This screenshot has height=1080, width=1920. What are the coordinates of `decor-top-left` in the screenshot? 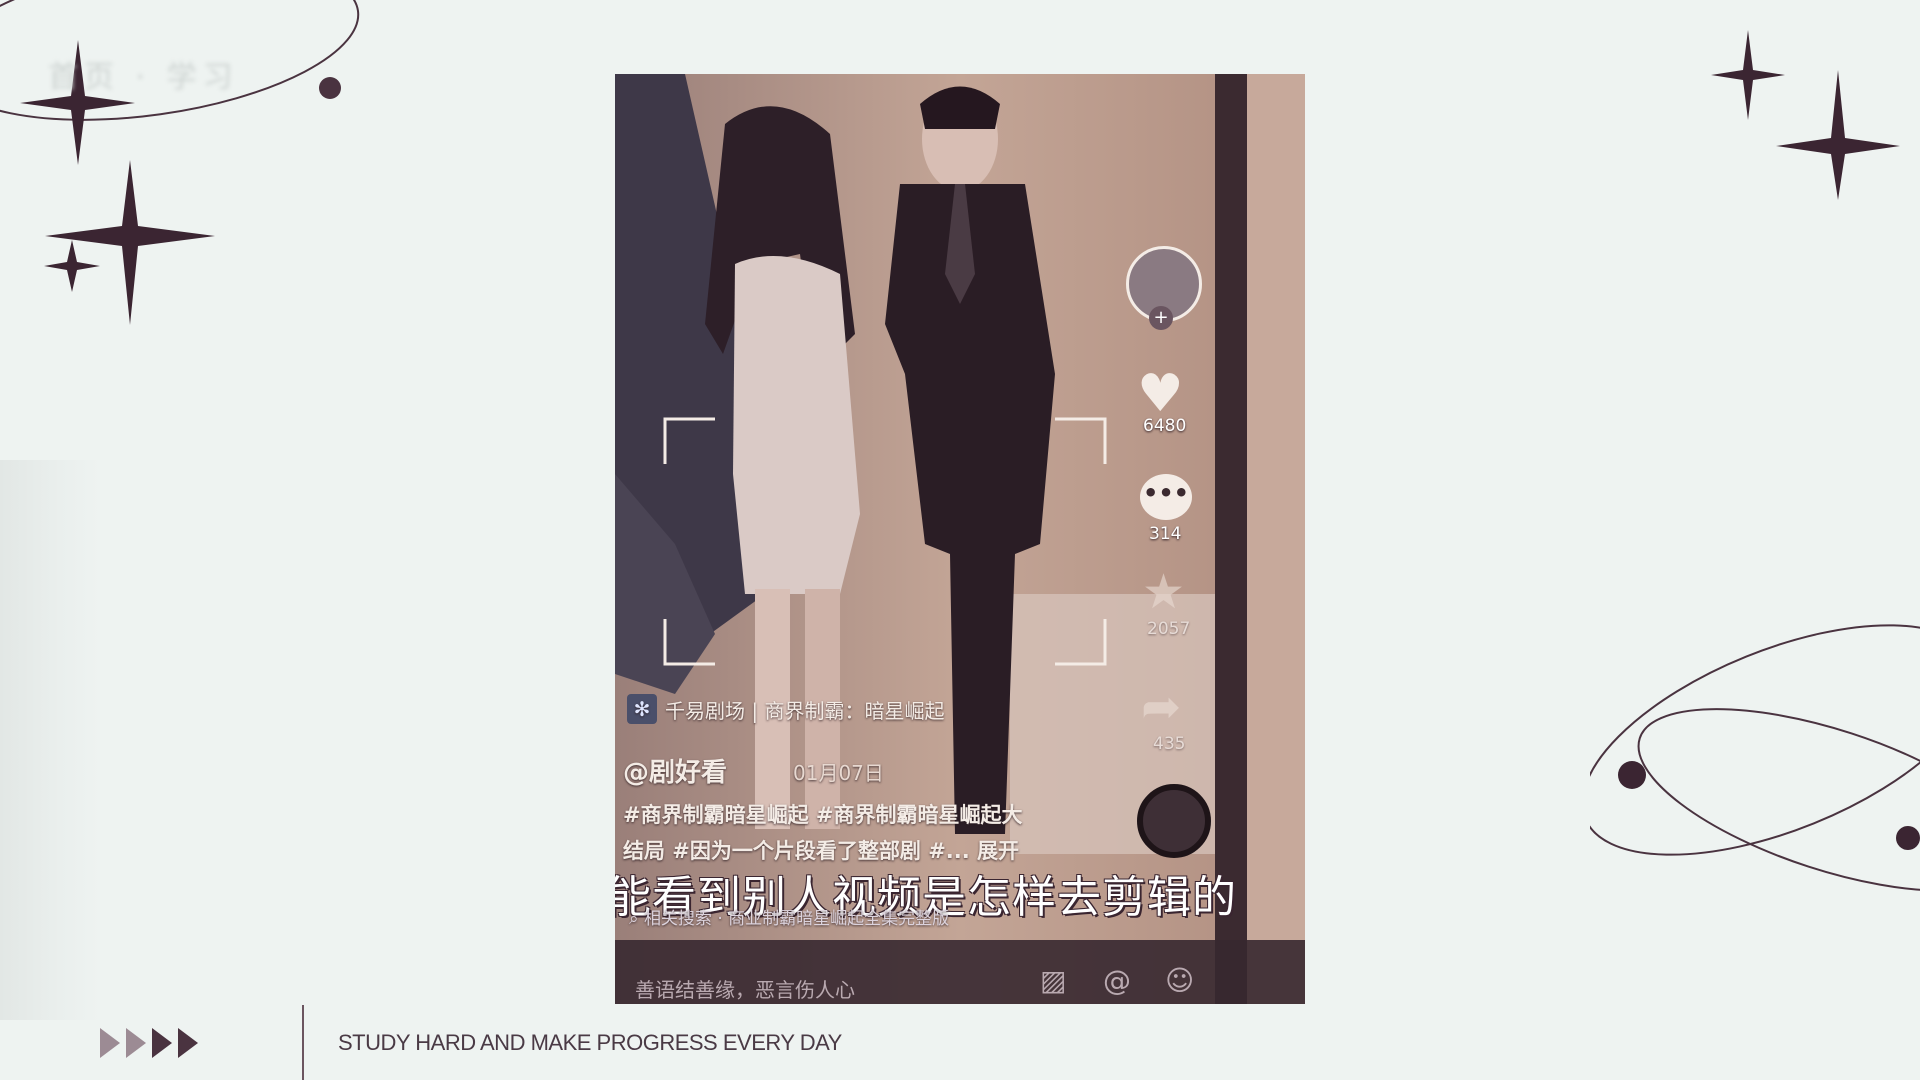 It's located at (180, 162).